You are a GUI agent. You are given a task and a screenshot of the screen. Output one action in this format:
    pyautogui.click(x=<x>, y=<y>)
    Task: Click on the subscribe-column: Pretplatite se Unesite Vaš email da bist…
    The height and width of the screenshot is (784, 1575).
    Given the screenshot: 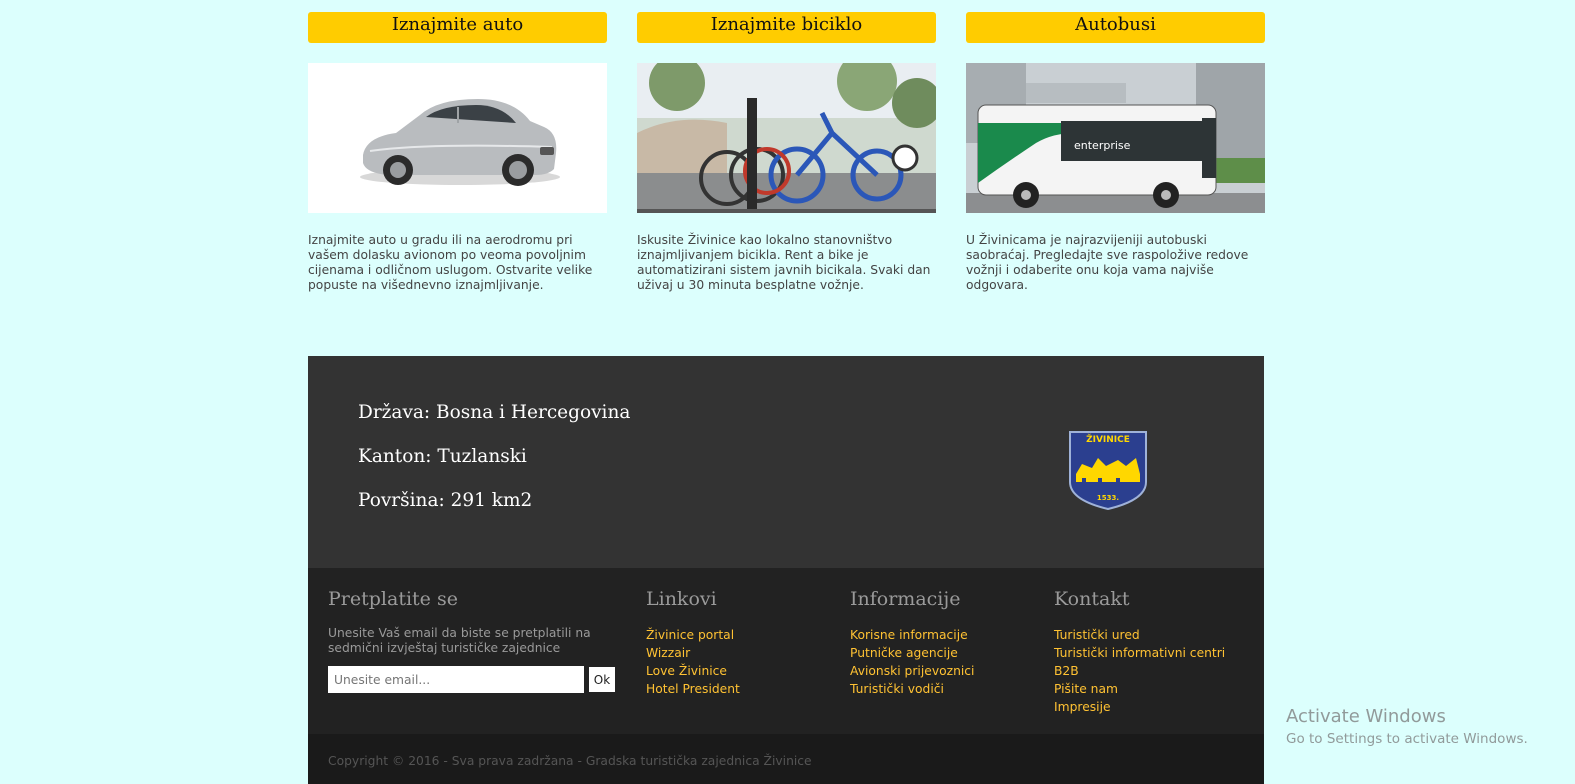 What is the action you would take?
    pyautogui.click(x=471, y=639)
    